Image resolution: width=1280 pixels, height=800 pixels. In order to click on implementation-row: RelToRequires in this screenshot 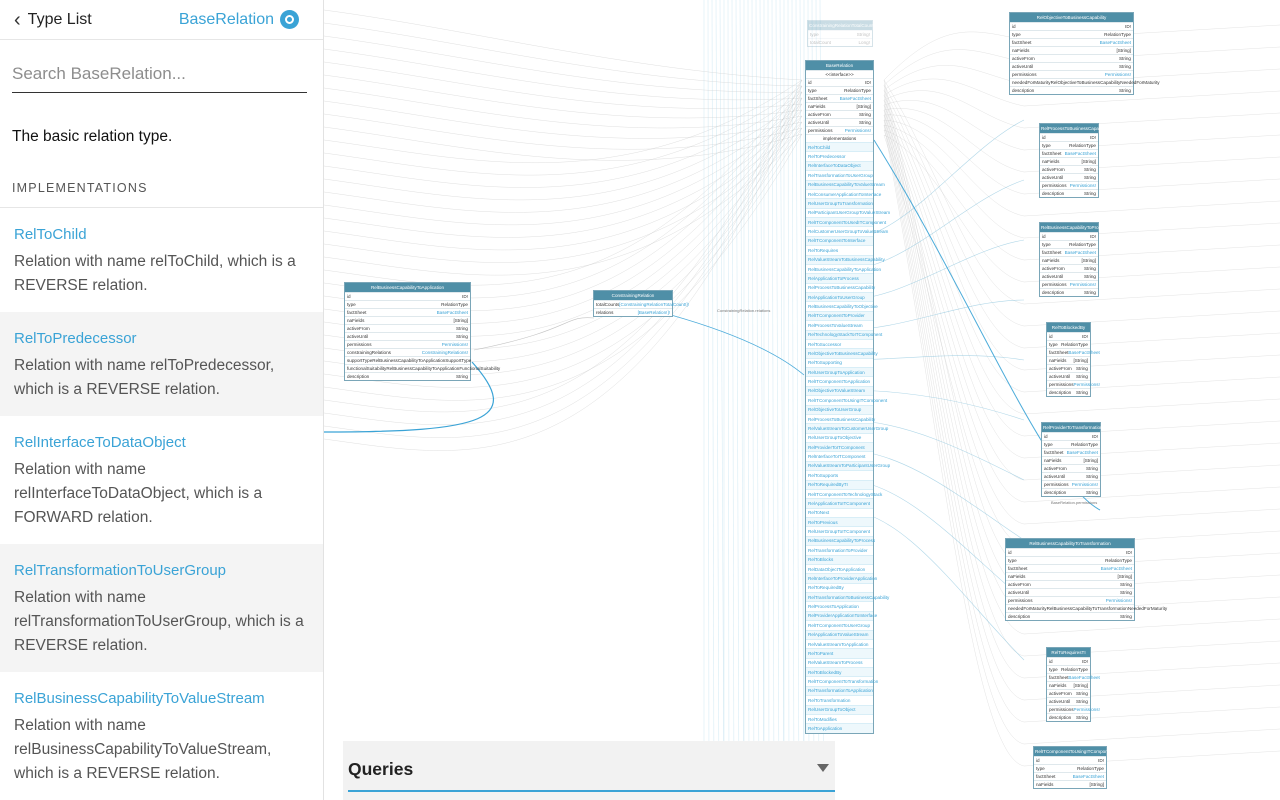, I will do `click(839, 249)`.